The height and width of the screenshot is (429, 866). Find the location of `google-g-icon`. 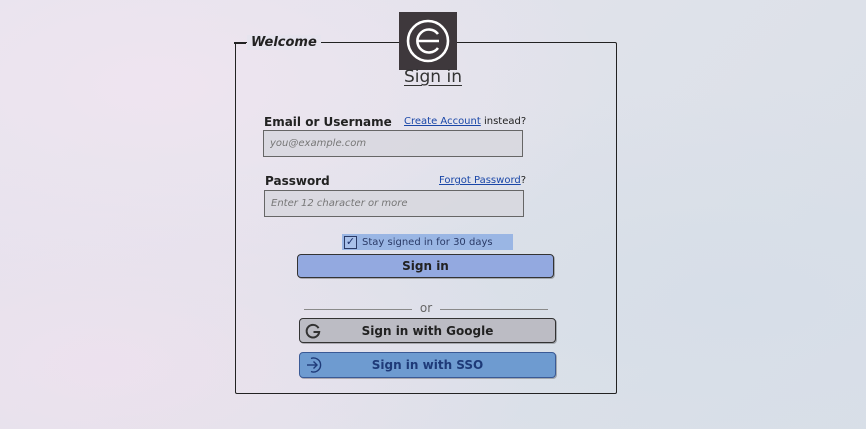

google-g-icon is located at coordinates (313, 331).